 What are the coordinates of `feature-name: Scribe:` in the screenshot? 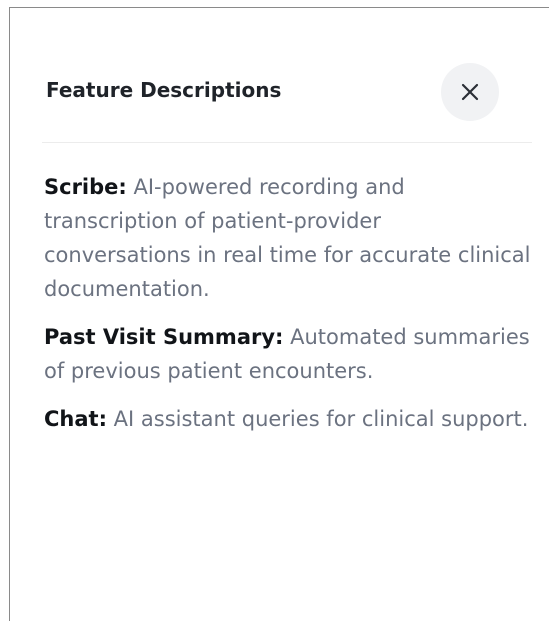 It's located at (85, 187).